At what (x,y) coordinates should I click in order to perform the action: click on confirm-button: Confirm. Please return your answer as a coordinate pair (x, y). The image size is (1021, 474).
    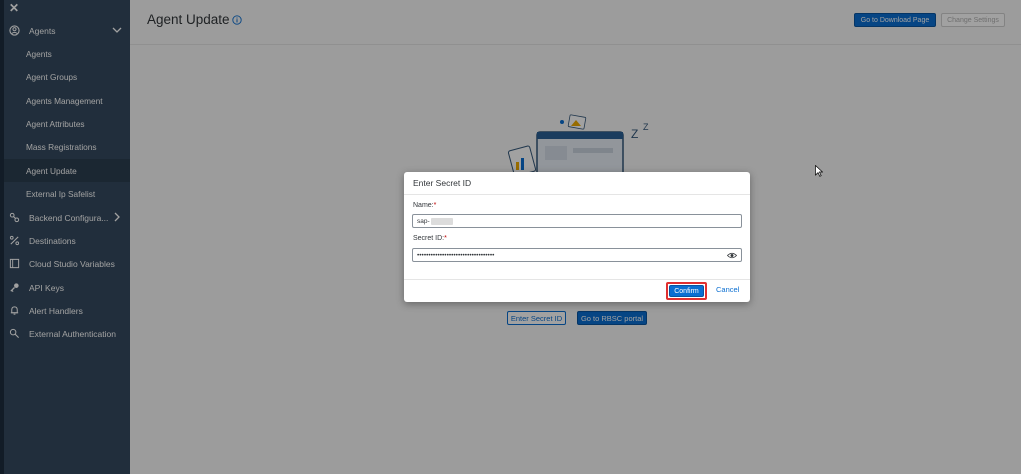
    Looking at the image, I should click on (686, 291).